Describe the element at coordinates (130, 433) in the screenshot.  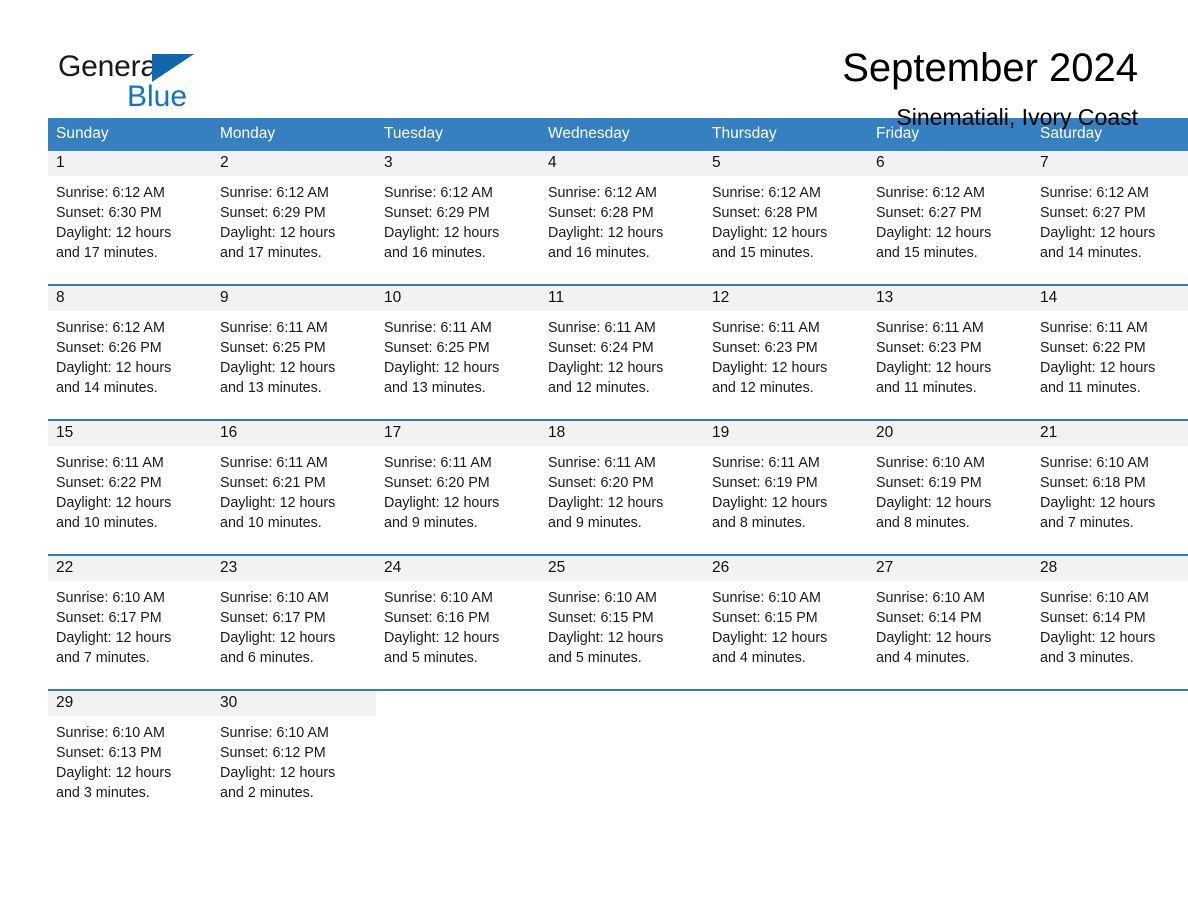
I see `day-number-band: 15` at that location.